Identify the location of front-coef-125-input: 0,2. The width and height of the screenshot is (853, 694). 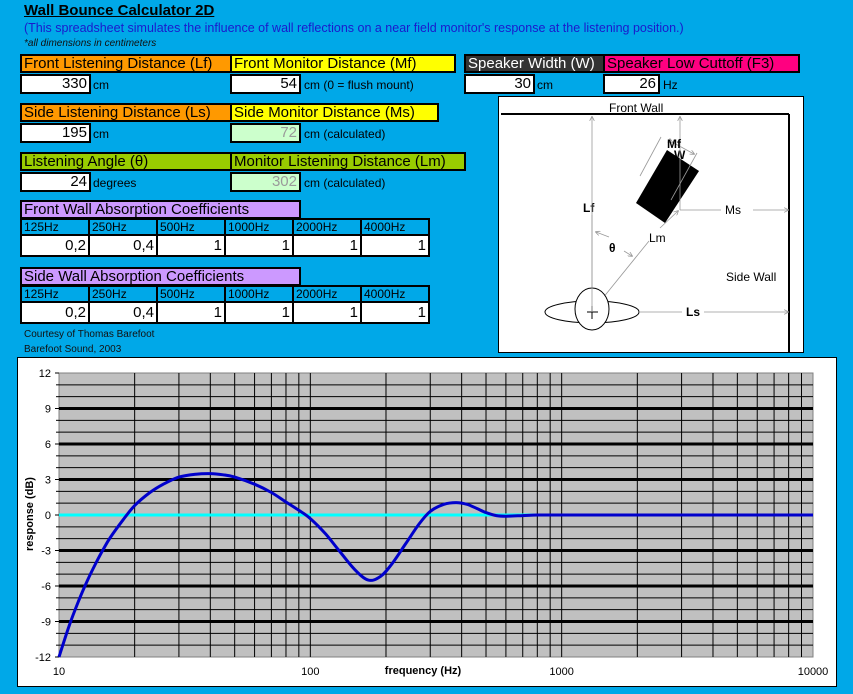
(55, 245).